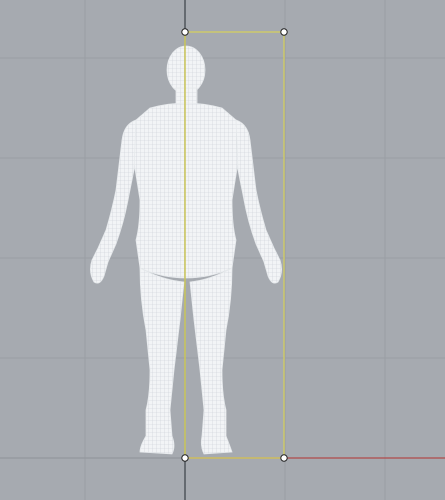  What do you see at coordinates (186, 70) in the screenshot?
I see `mesh-head` at bounding box center [186, 70].